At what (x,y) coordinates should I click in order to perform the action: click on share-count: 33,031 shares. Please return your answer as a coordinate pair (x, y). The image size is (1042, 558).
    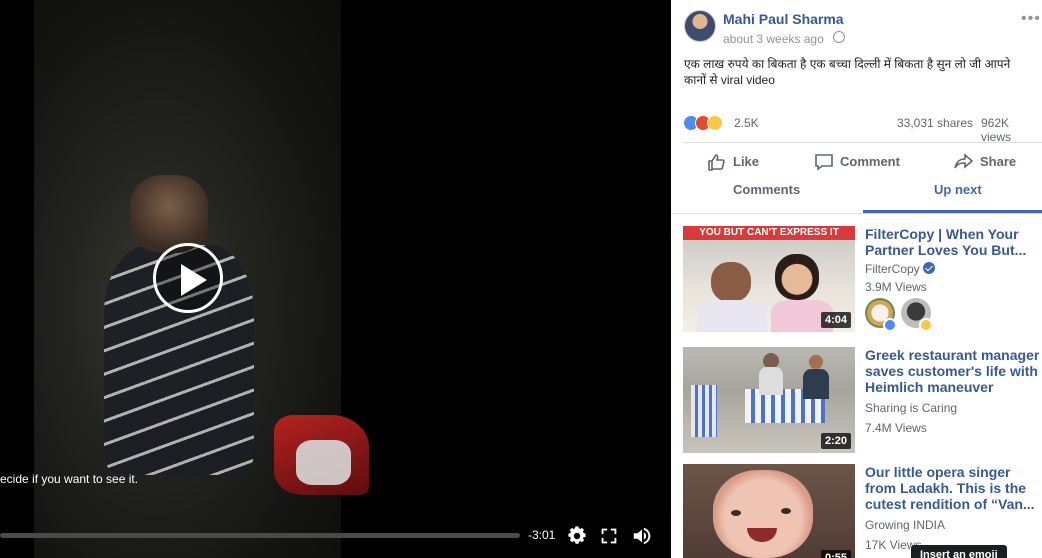
    Looking at the image, I should click on (935, 123).